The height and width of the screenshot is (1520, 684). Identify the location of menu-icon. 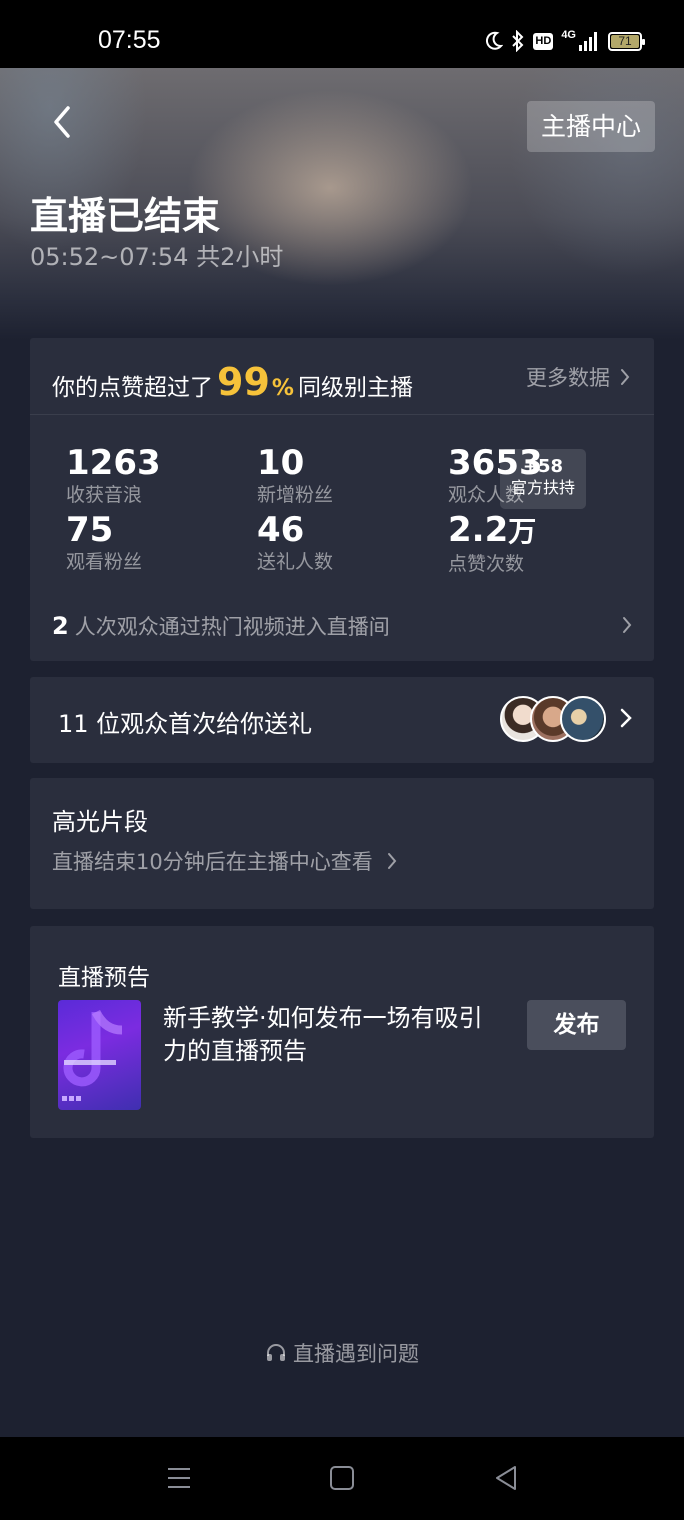
(179, 1478).